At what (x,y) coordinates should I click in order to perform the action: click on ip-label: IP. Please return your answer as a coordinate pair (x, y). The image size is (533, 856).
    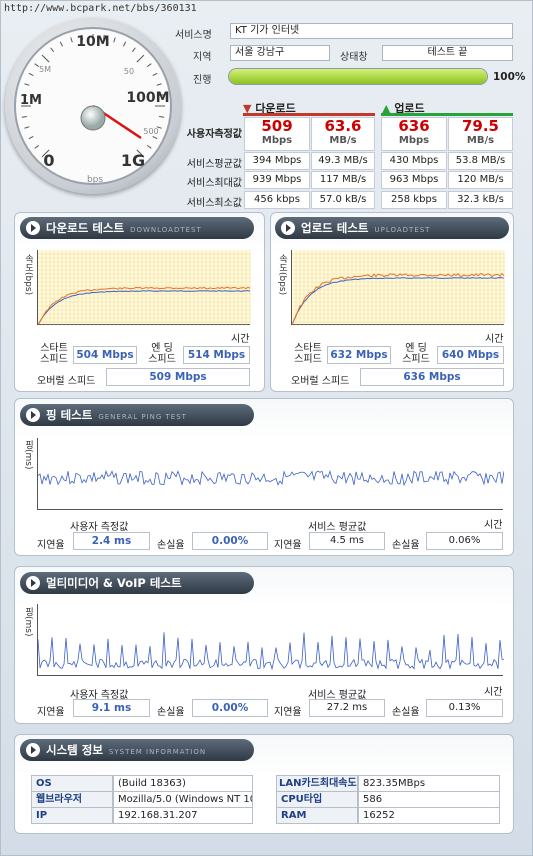
    Looking at the image, I should click on (72, 815).